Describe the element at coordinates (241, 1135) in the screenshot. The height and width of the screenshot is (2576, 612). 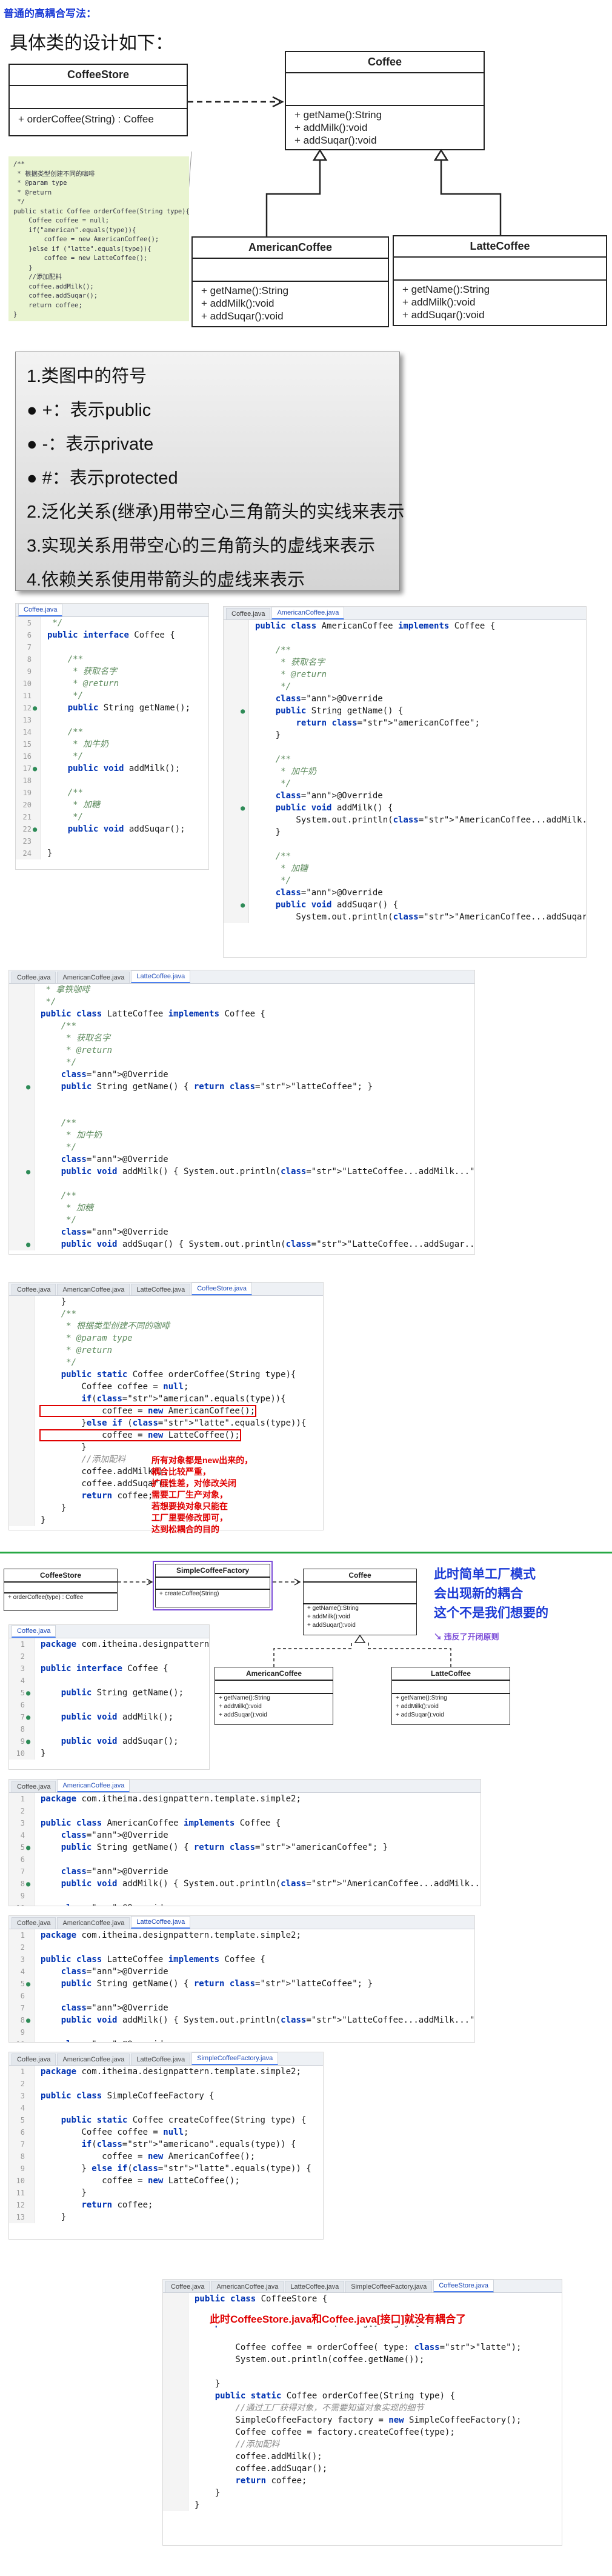
I see `code-line: * 加牛奶` at that location.